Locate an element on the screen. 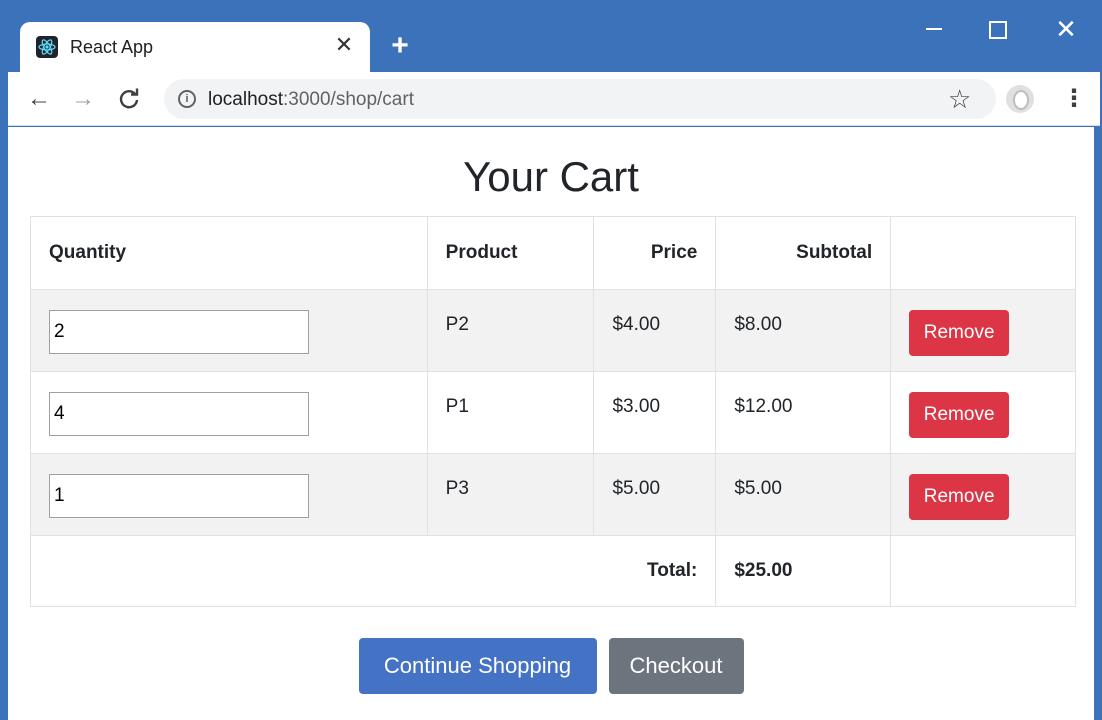  price-cell: $4.00 is located at coordinates (655, 330).